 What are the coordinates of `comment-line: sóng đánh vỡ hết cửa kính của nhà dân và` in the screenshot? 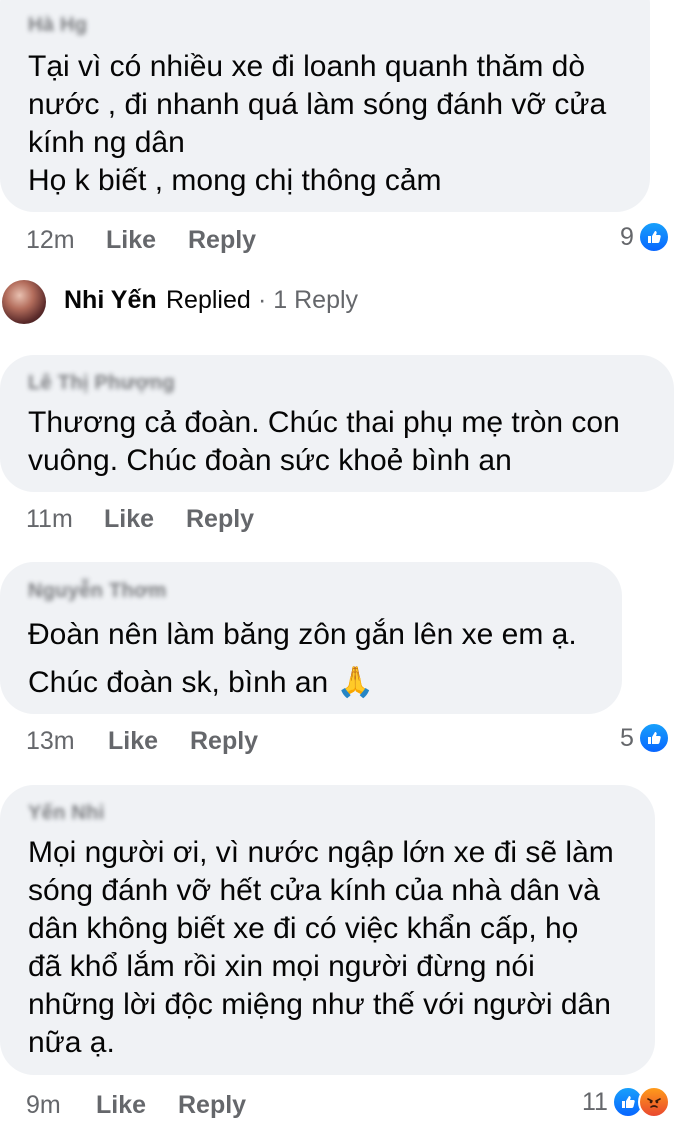 It's located at (314, 890).